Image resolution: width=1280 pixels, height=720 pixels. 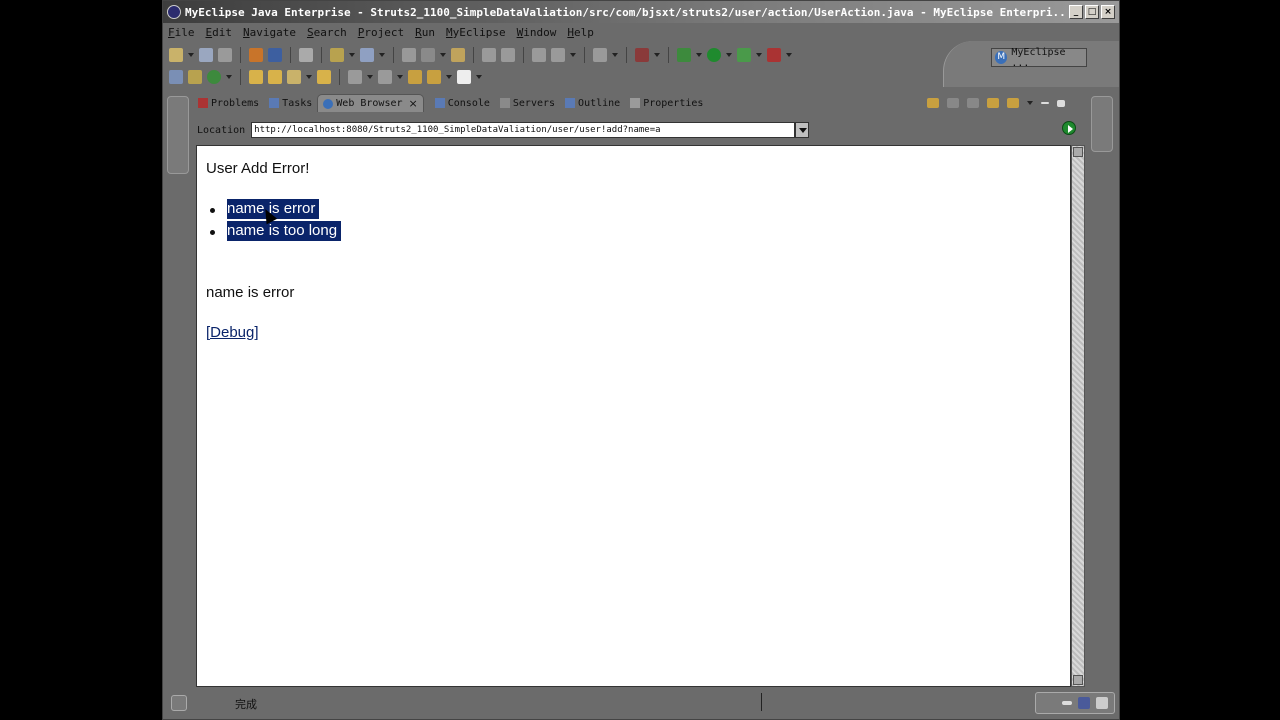 What do you see at coordinates (385, 77) in the screenshot?
I see `next-annotation-icon` at bounding box center [385, 77].